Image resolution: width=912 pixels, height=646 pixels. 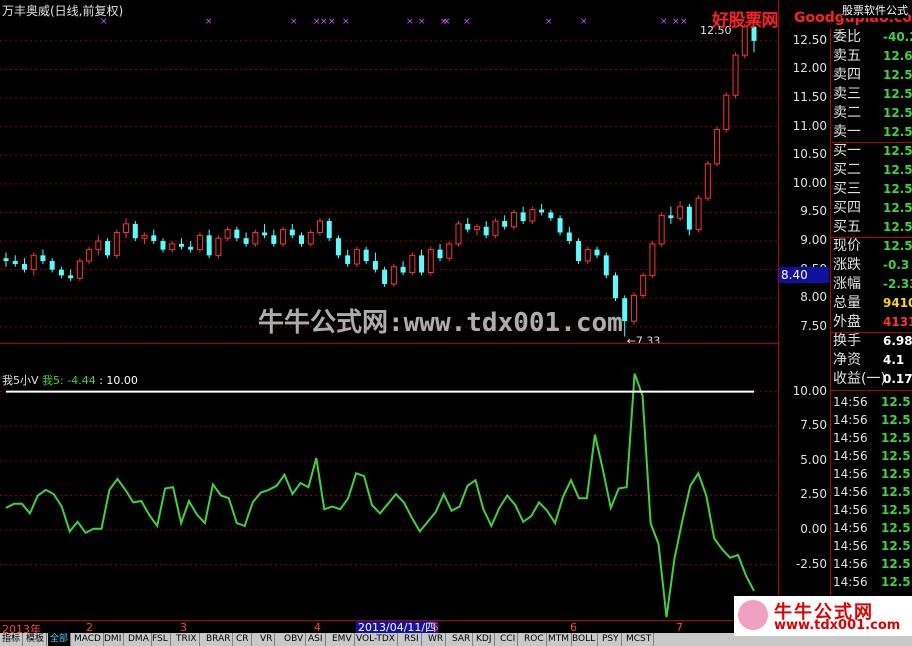 I want to click on indicator-tab: CR, so click(x=243, y=639).